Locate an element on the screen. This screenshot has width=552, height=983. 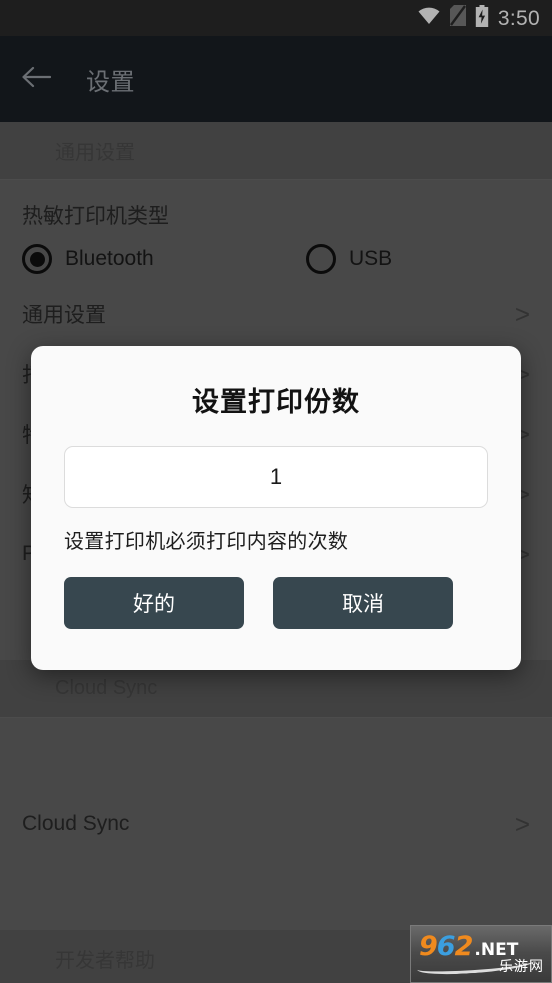
section-header-label: Cloud Sync is located at coordinates (106, 688).